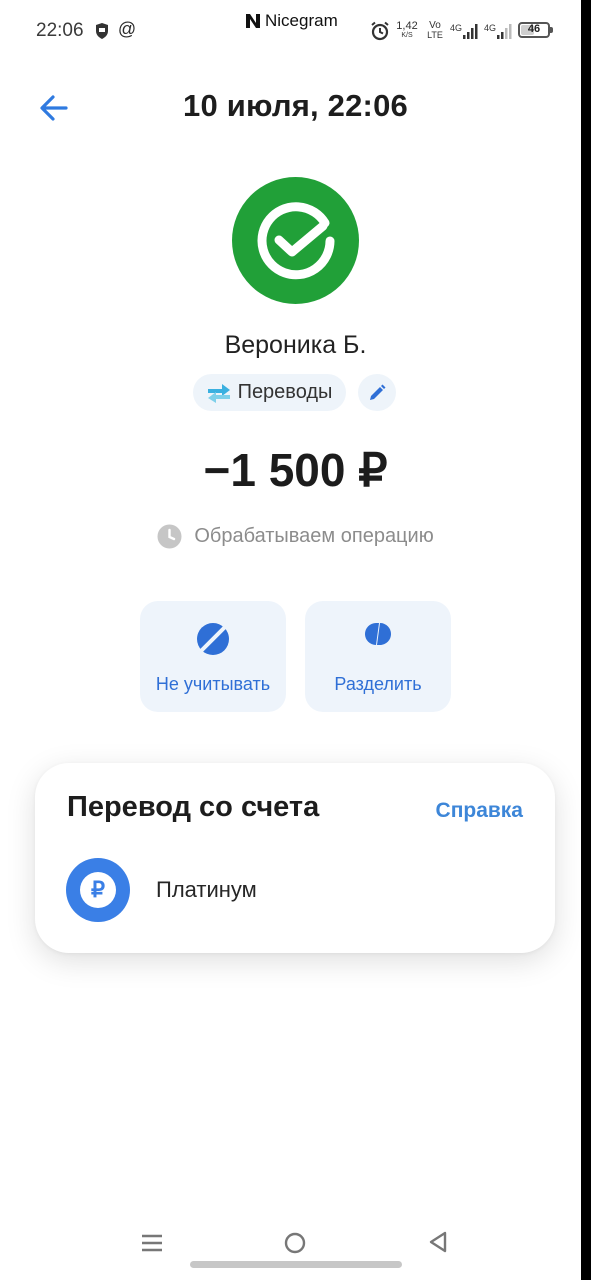 This screenshot has width=591, height=1280. I want to click on at-icon: @, so click(127, 28).